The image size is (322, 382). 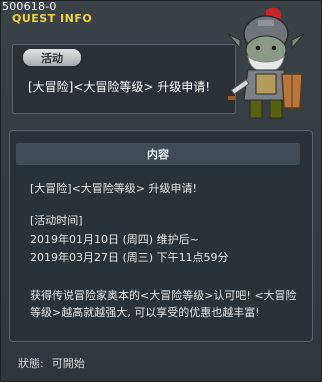 What do you see at coordinates (52, 57) in the screenshot?
I see `event-tag: 活动` at bounding box center [52, 57].